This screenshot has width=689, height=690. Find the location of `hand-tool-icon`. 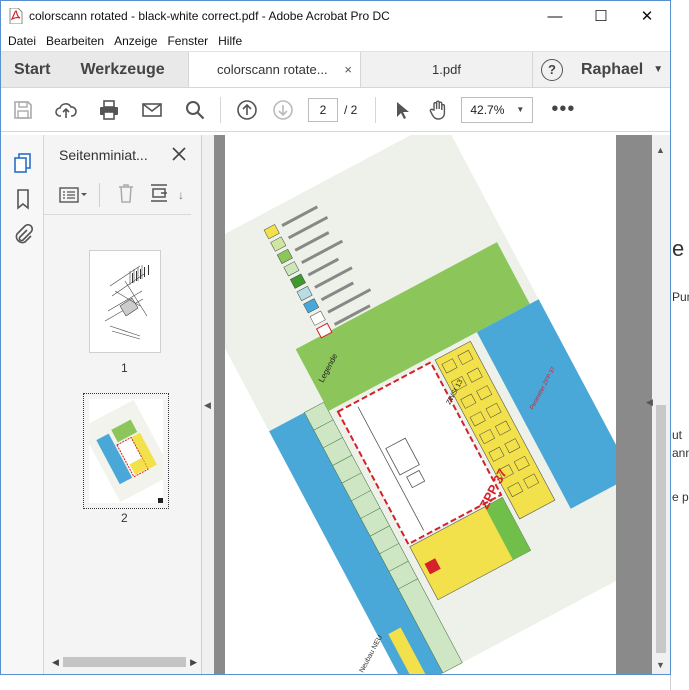

hand-tool-icon is located at coordinates (438, 110).